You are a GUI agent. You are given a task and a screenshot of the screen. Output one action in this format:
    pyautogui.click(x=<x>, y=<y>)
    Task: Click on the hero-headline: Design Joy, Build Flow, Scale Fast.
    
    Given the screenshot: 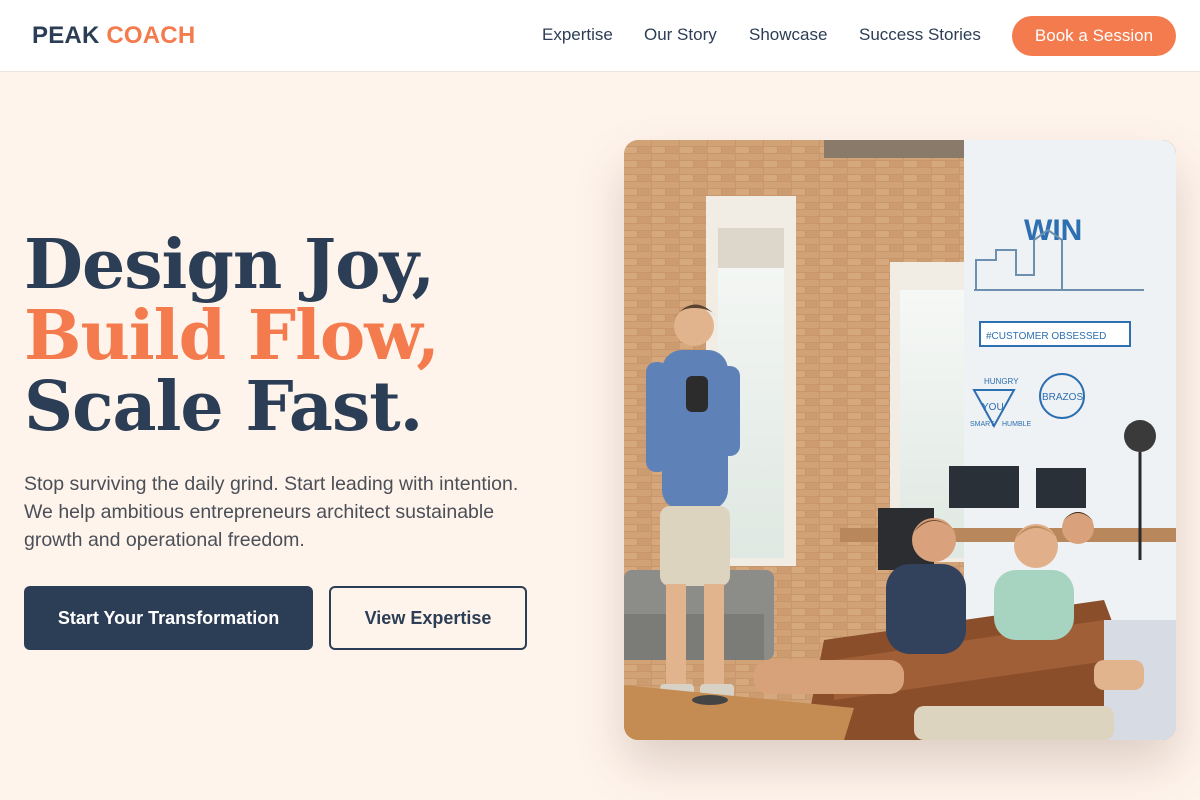 What is the action you would take?
    pyautogui.click(x=232, y=336)
    